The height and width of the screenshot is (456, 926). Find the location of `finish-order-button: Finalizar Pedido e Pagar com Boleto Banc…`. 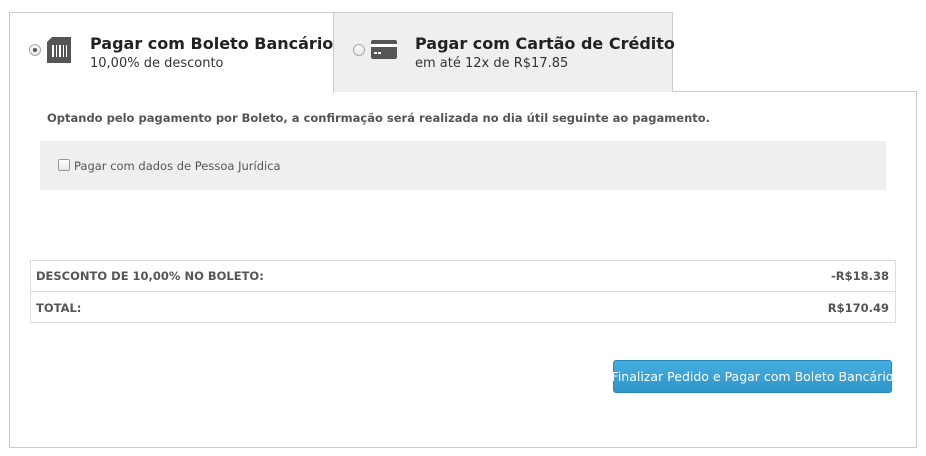

finish-order-button: Finalizar Pedido e Pagar com Boleto Banc… is located at coordinates (752, 376).